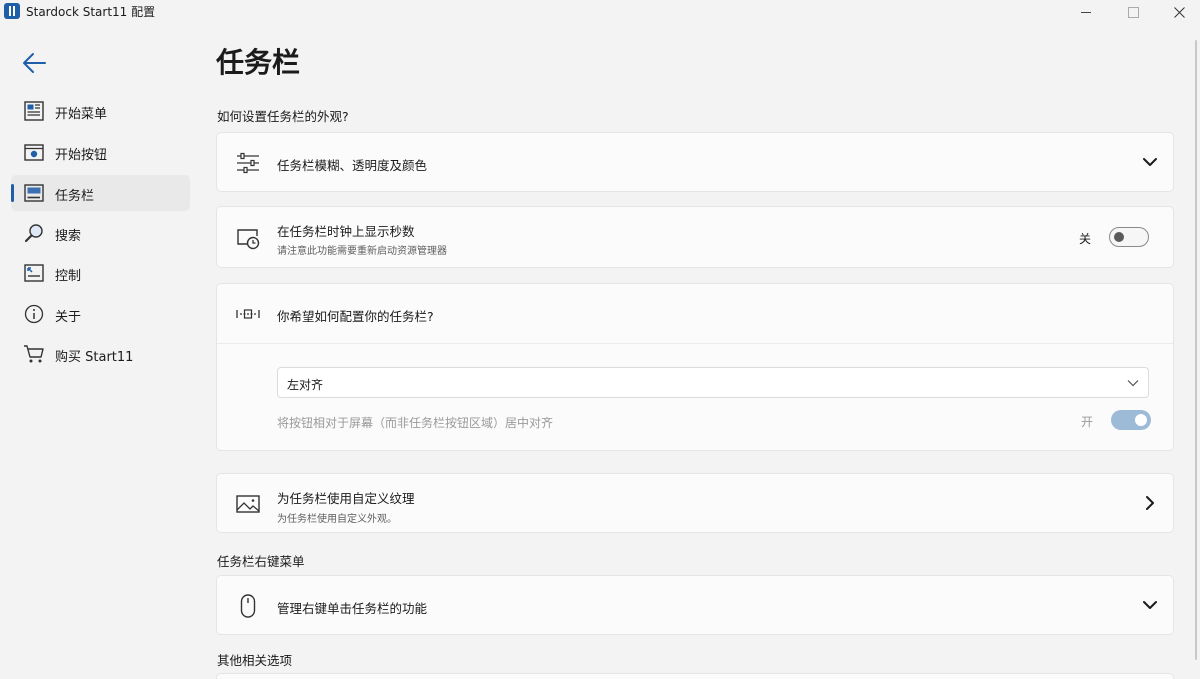 The width and height of the screenshot is (1200, 679). I want to click on close-icon, so click(1179, 12).